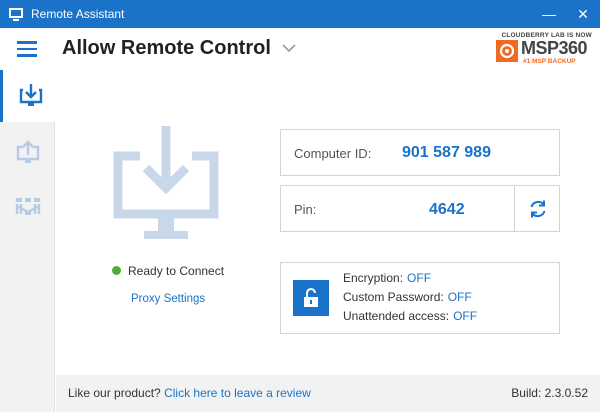 The height and width of the screenshot is (412, 600). What do you see at coordinates (114, 393) in the screenshot?
I see `review-prompt-text: Like our product?` at bounding box center [114, 393].